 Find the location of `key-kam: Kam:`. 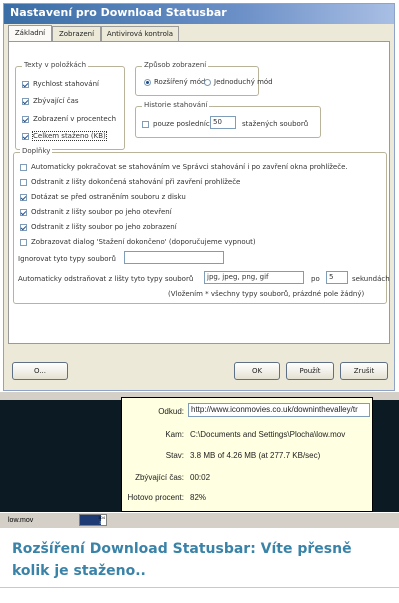

key-kam: Kam: is located at coordinates (174, 434).